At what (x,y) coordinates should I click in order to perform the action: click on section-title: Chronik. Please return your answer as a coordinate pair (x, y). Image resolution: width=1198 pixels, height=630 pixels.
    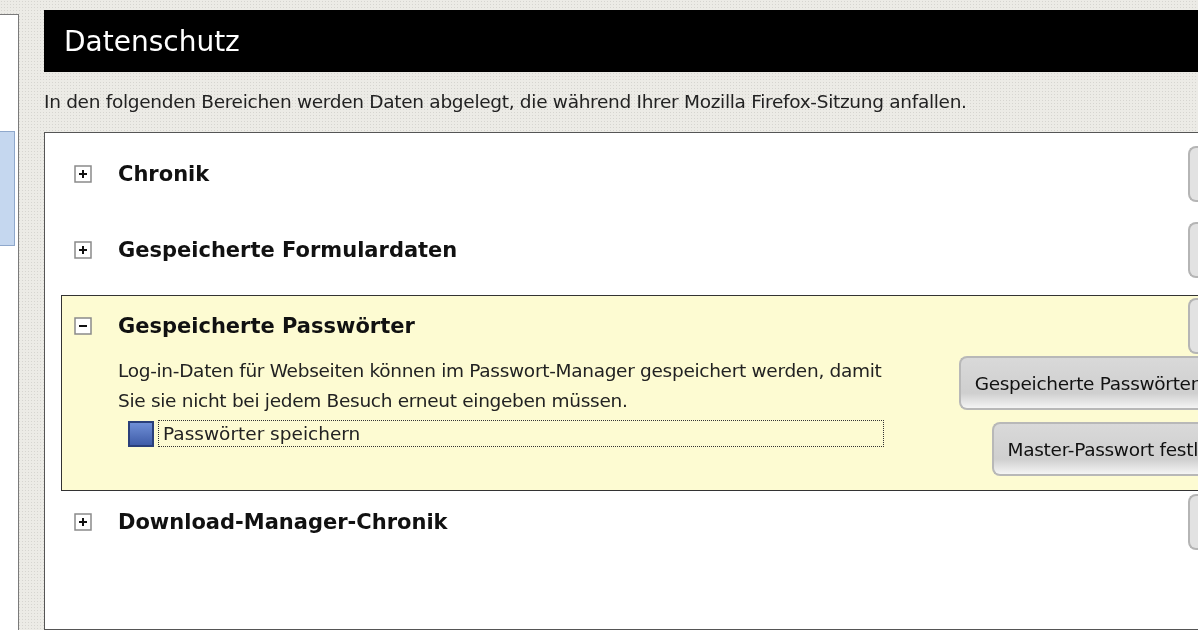
    Looking at the image, I should click on (164, 174).